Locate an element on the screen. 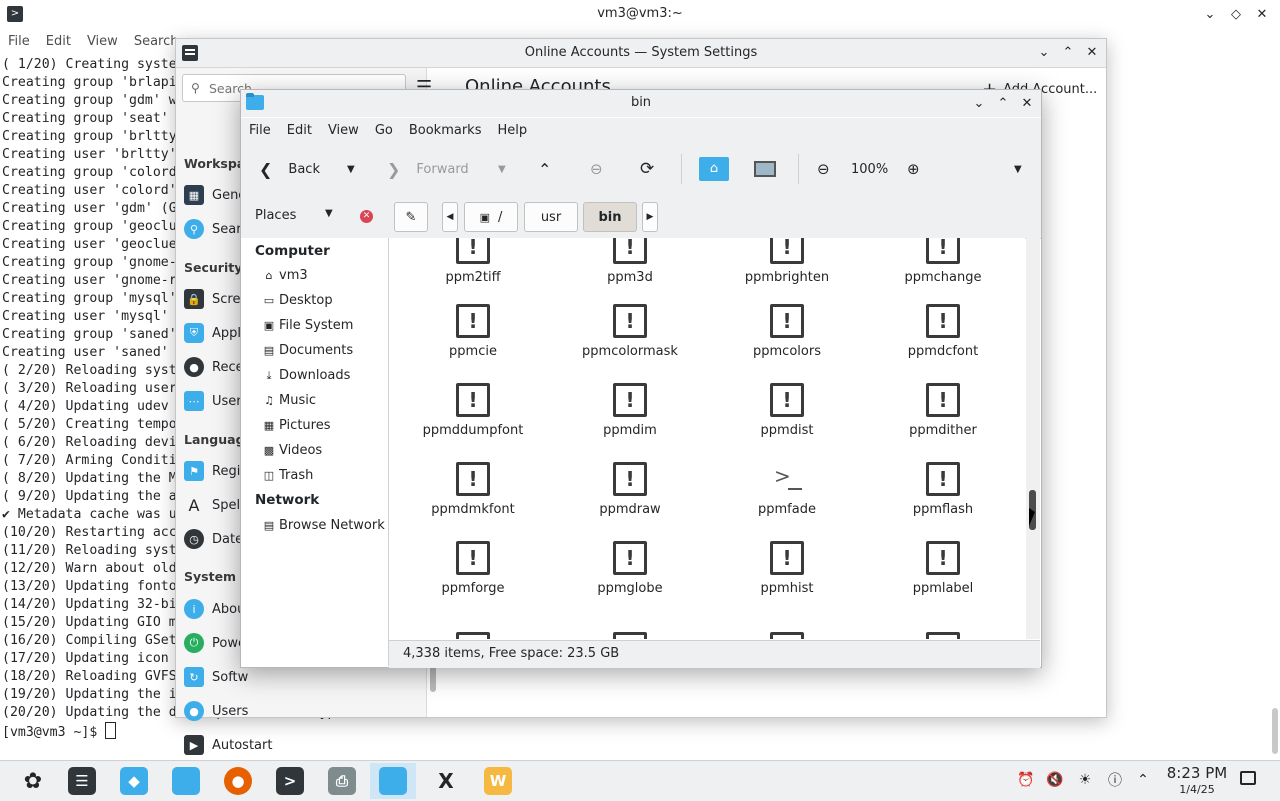 This screenshot has height=801, width=1280. breadcrumb-scroll-right: ▶ is located at coordinates (650, 217).